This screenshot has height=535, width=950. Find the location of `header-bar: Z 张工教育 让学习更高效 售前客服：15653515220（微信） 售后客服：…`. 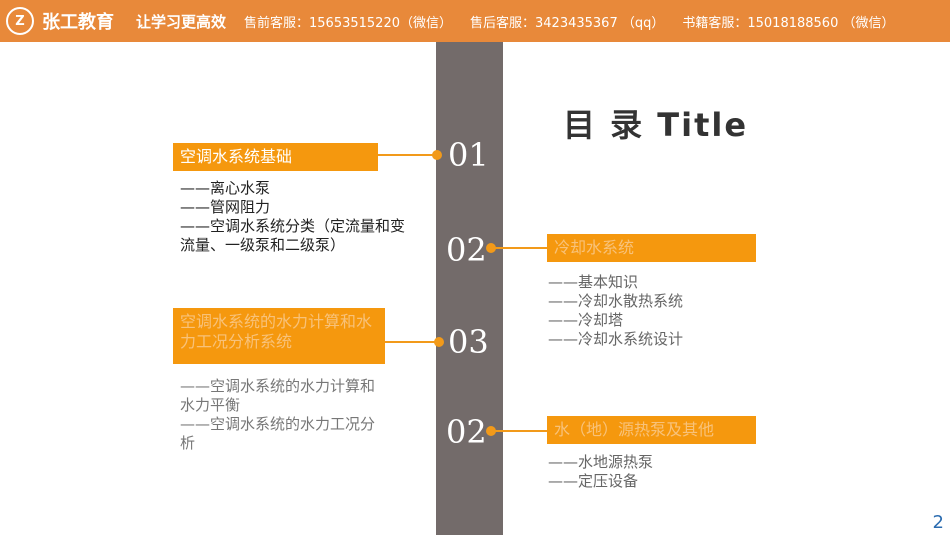

header-bar: Z 张工教育 让学习更高效 售前客服：15653515220（微信） 售后客服：… is located at coordinates (475, 21).